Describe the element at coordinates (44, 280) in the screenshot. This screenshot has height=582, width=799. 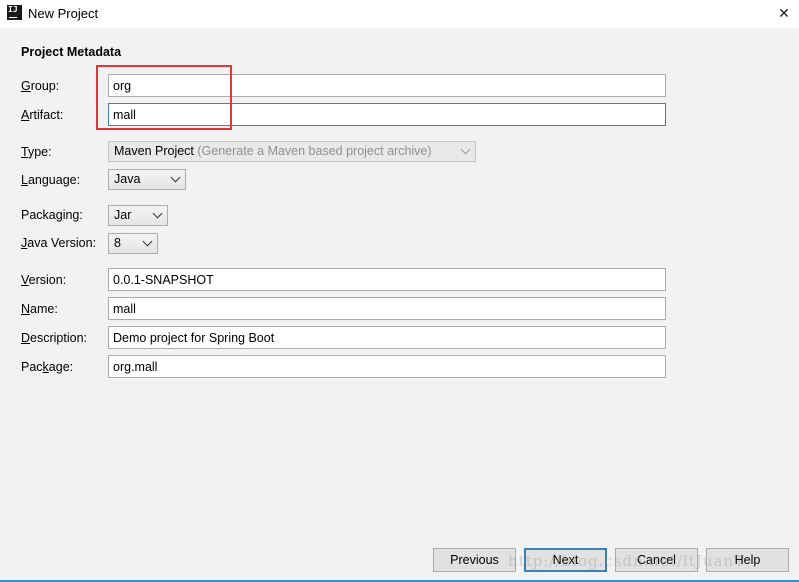
I see `version-label: Version:` at that location.